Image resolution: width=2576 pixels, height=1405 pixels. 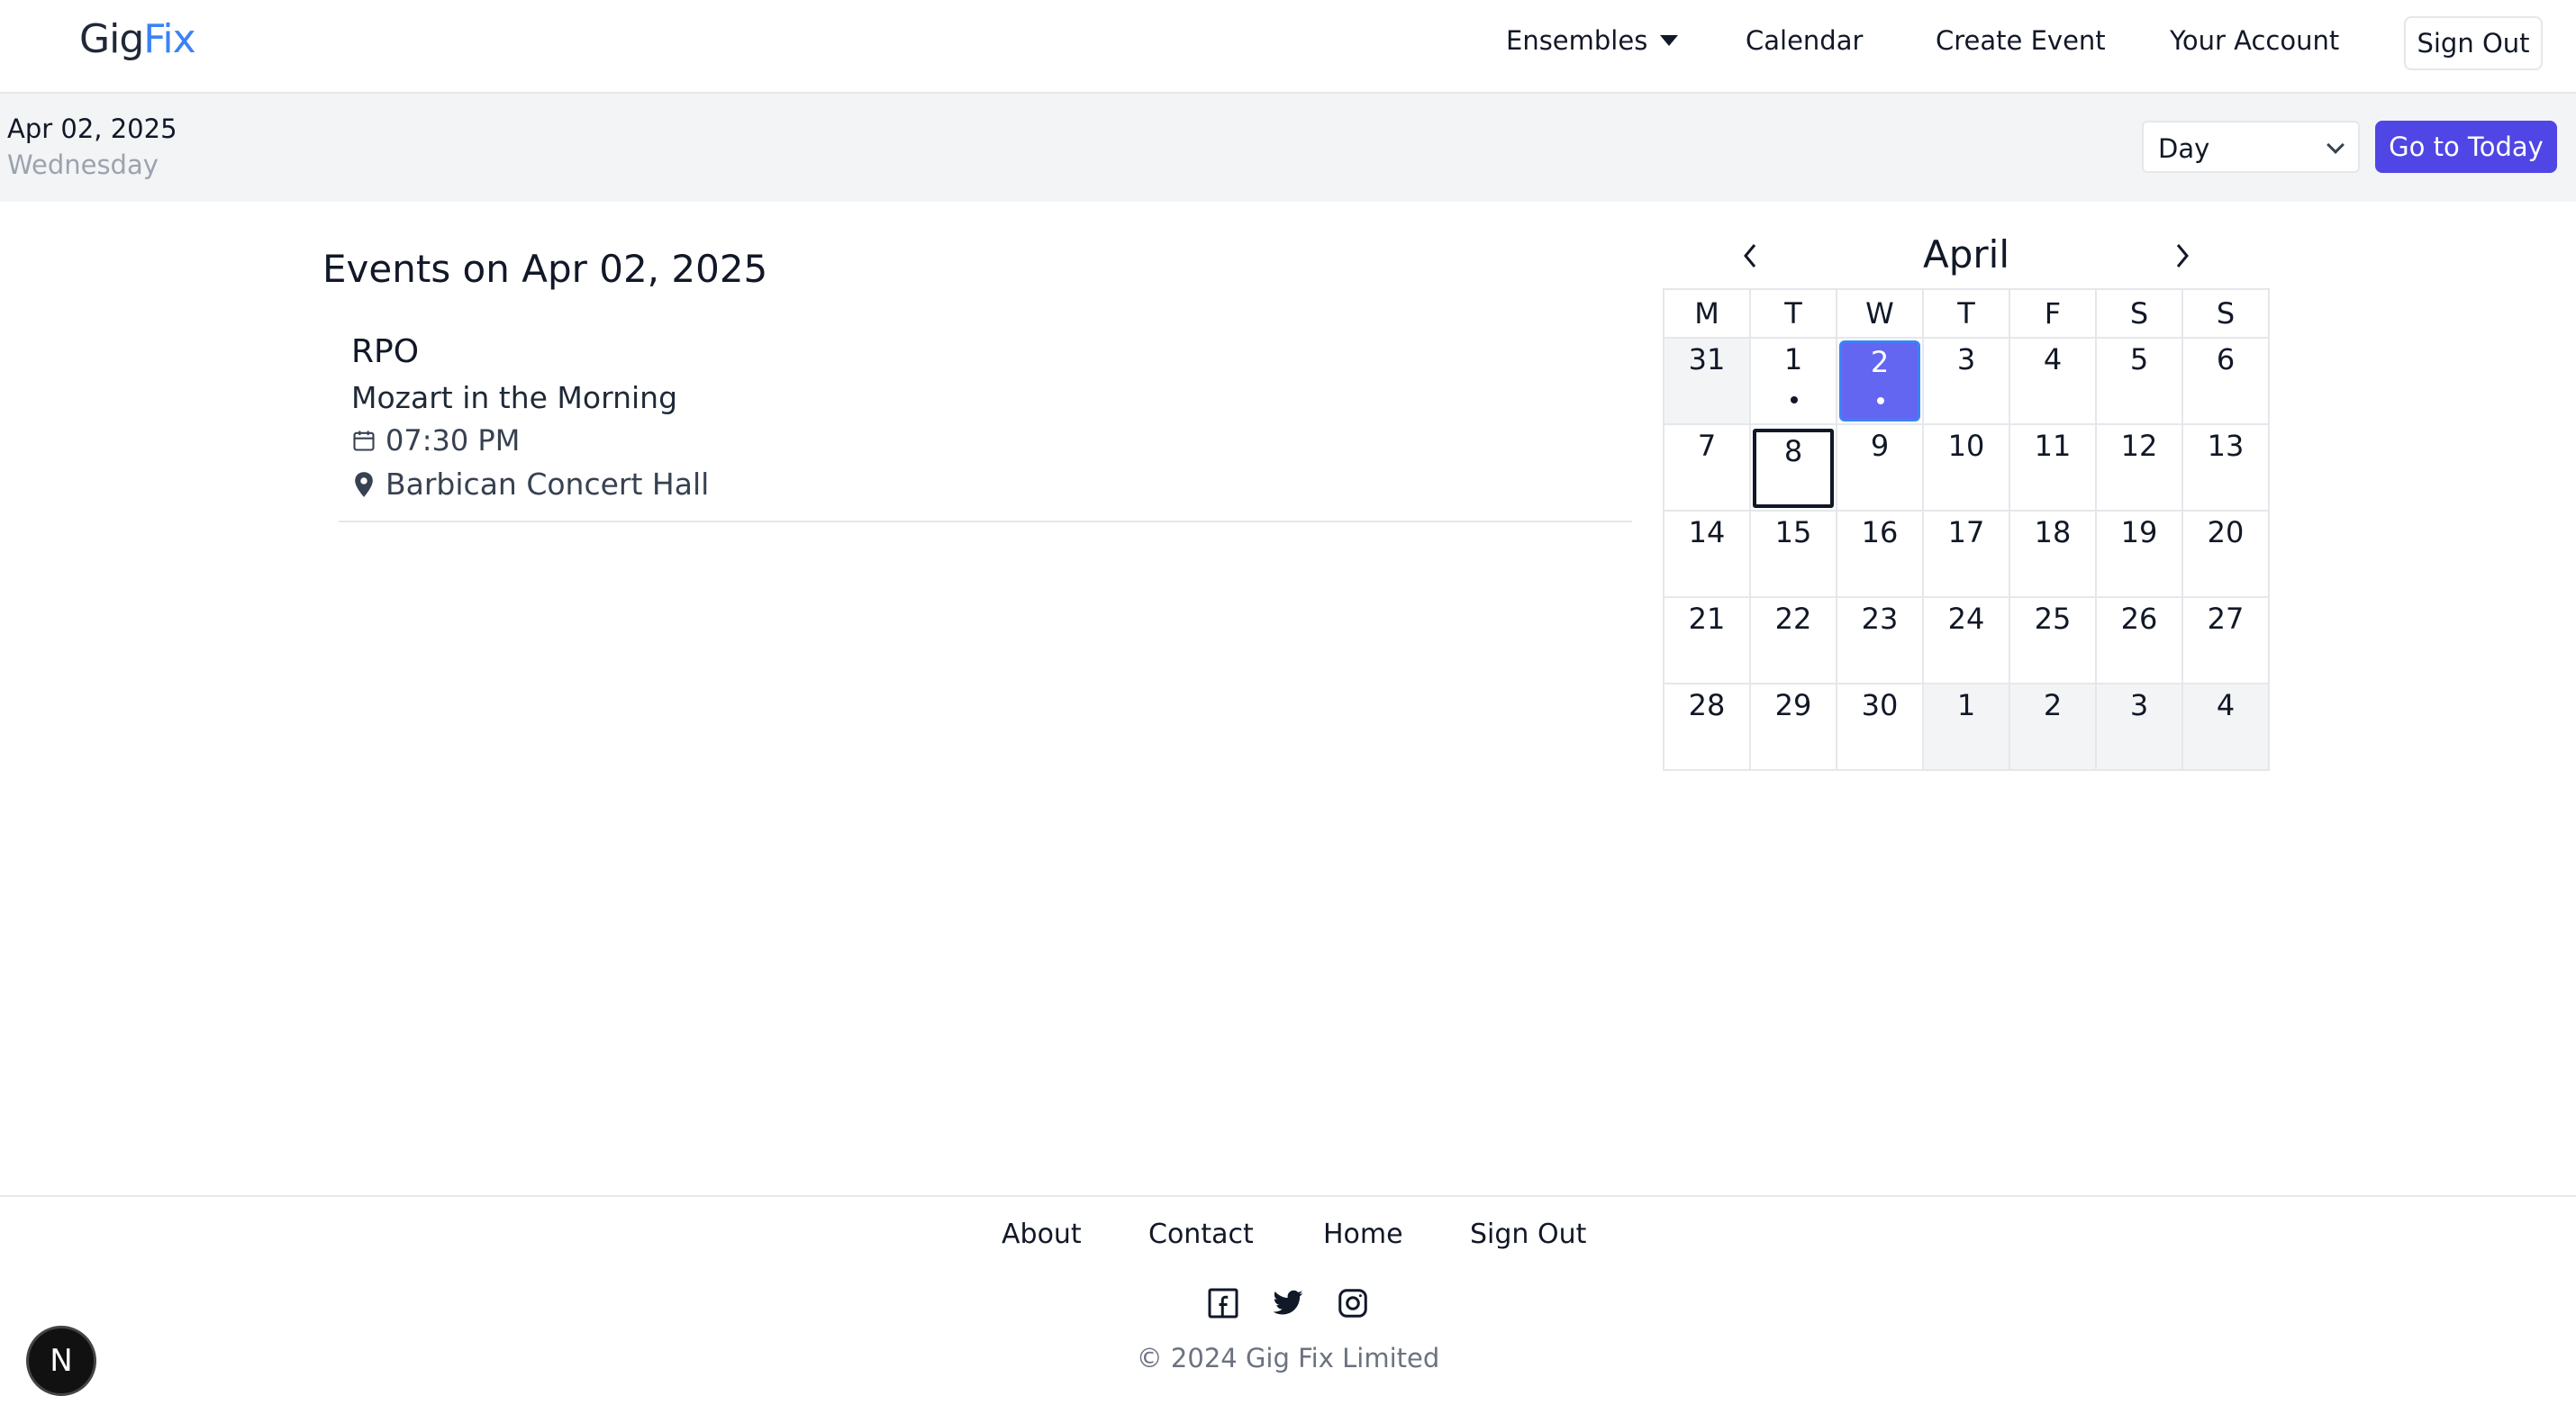 What do you see at coordinates (1881, 382) in the screenshot?
I see `calendar-day-cell-selected: 2` at bounding box center [1881, 382].